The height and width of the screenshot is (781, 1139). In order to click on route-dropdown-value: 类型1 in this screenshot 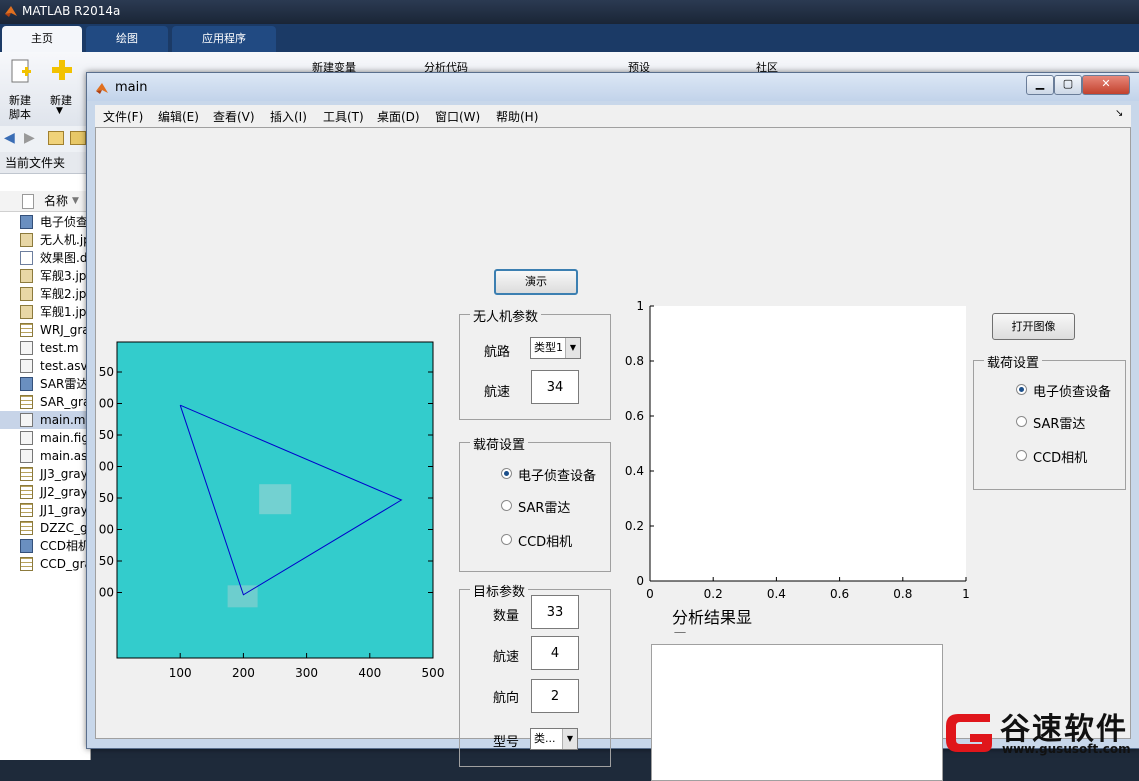, I will do `click(548, 347)`.